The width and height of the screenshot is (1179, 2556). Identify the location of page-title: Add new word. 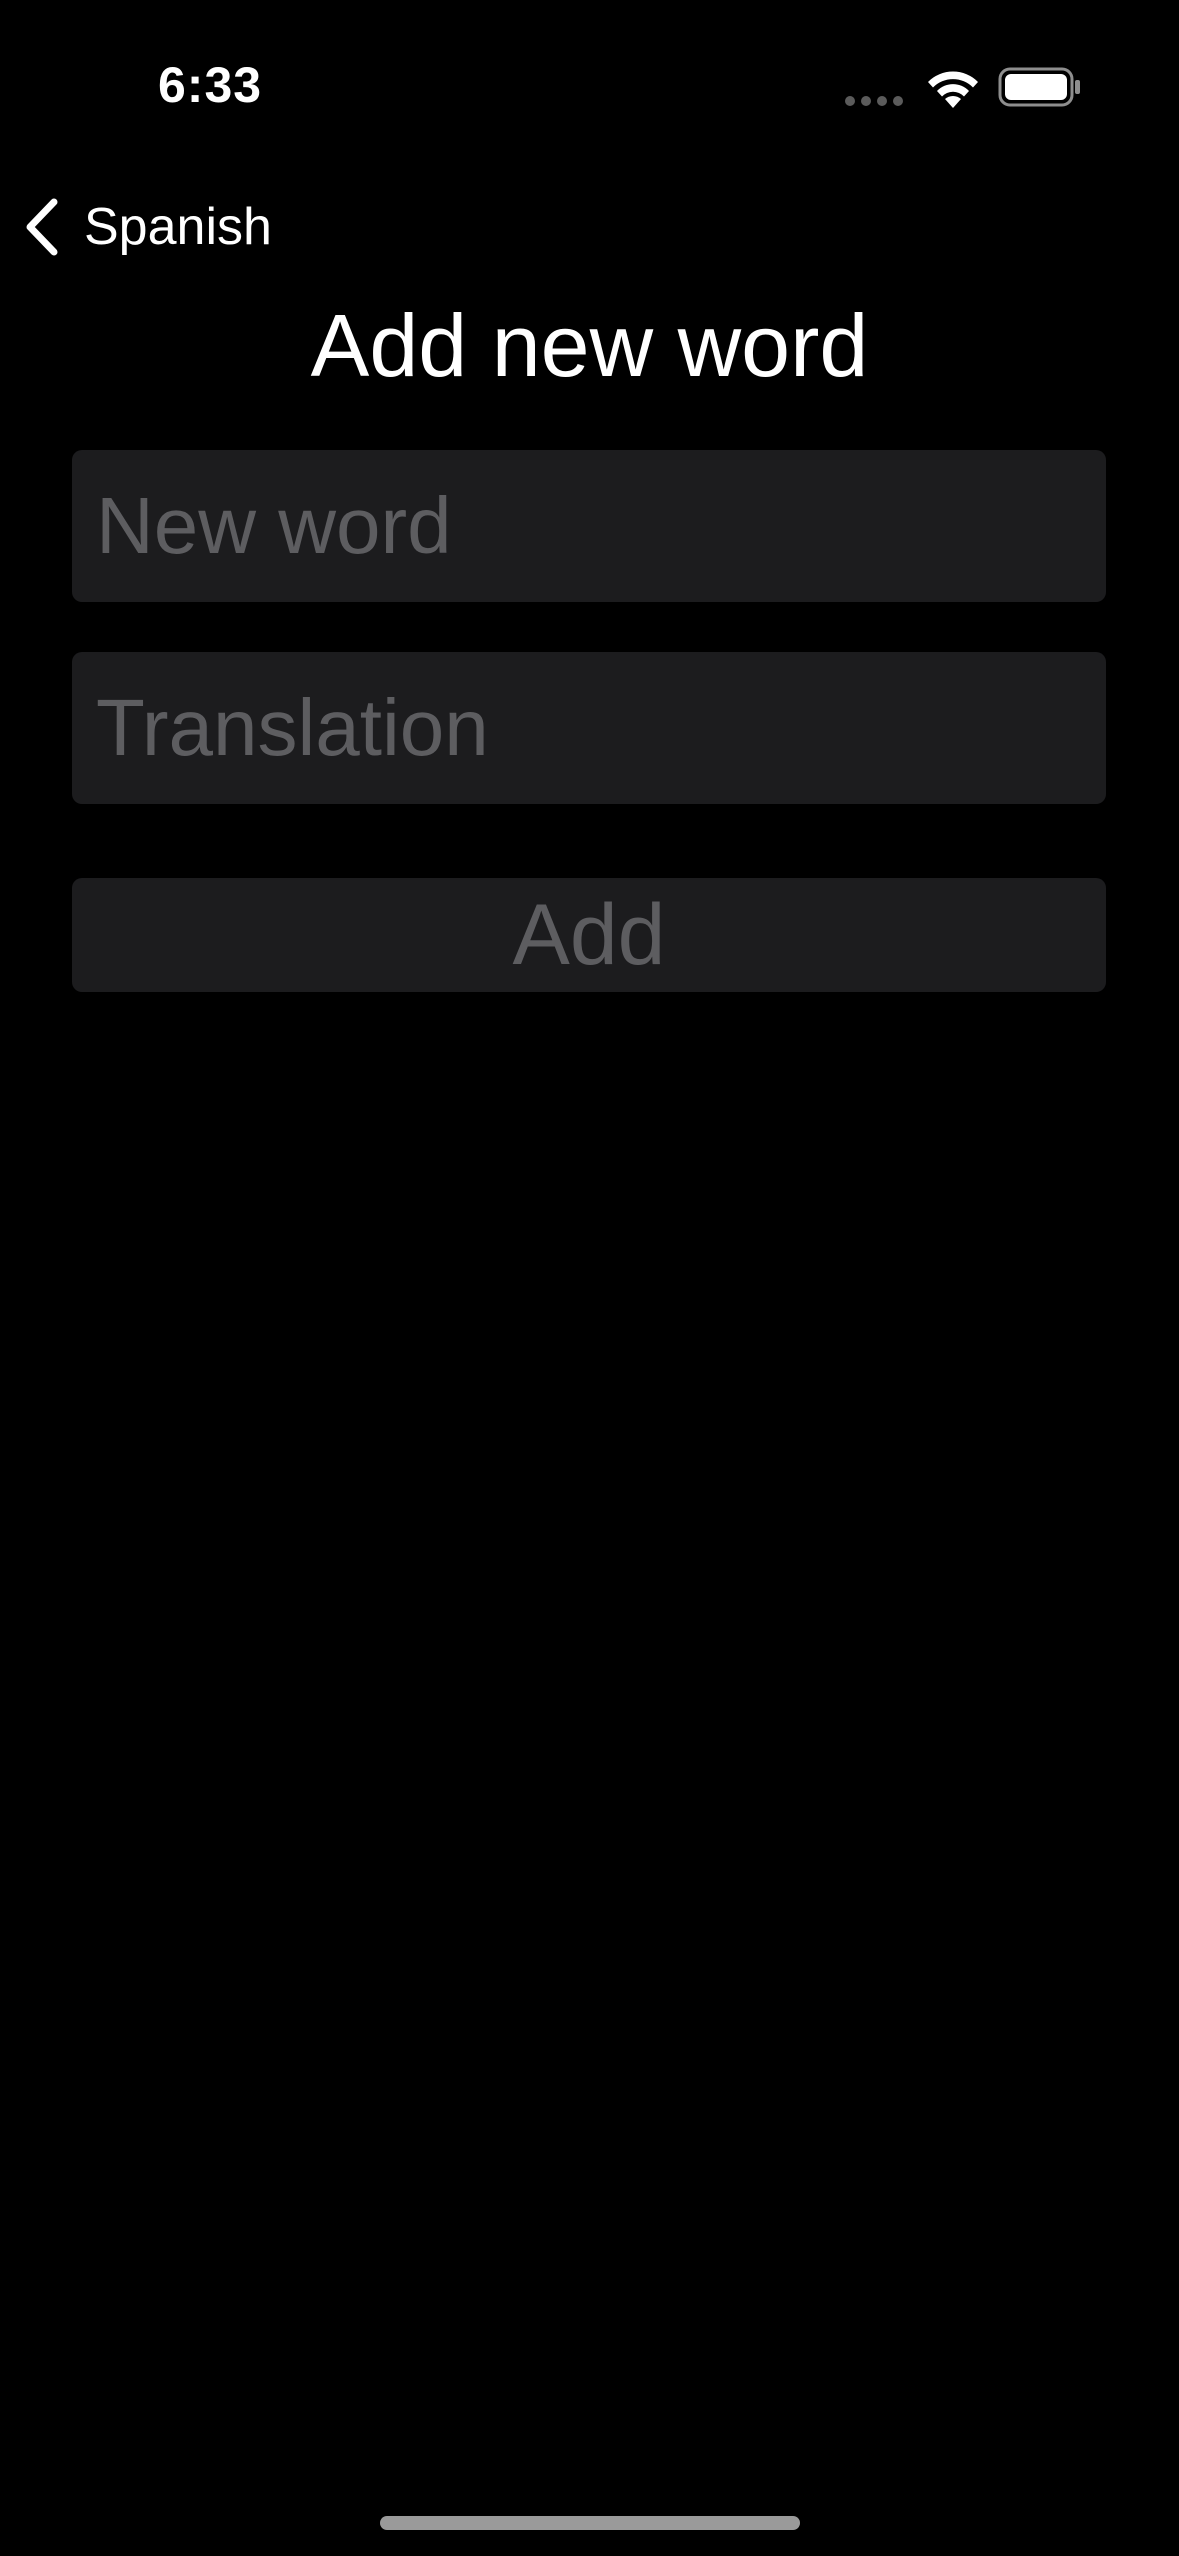
(589, 345).